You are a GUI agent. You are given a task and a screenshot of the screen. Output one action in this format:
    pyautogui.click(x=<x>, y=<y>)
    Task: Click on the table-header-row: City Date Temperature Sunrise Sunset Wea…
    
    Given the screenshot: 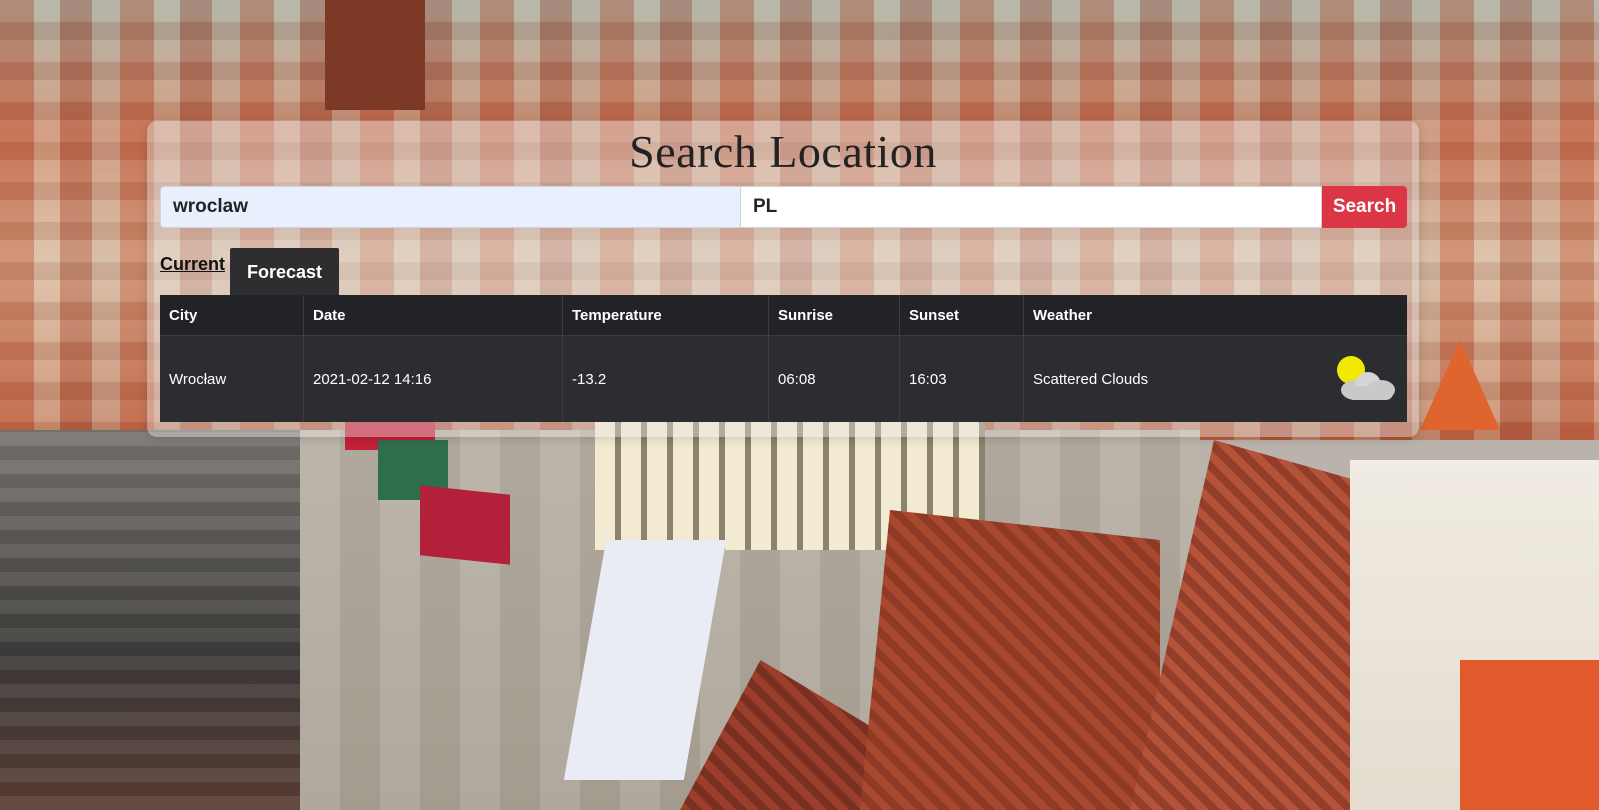 What is the action you would take?
    pyautogui.click(x=783, y=315)
    